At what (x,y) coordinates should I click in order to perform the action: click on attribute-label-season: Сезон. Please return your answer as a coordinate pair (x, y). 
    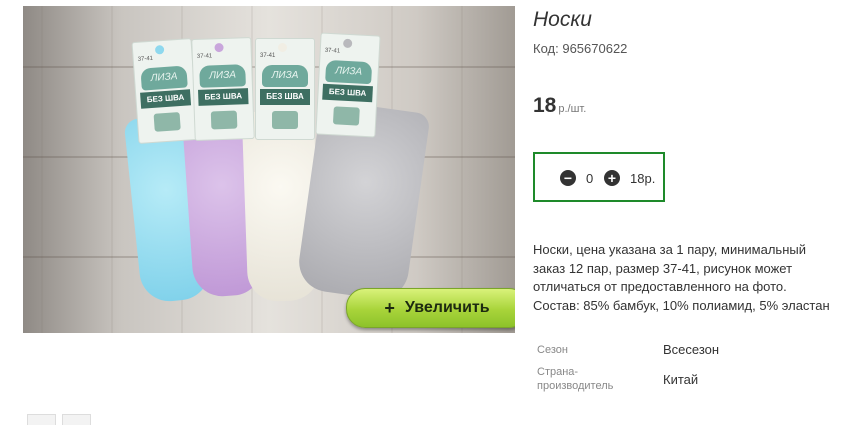
    Looking at the image, I should click on (552, 350).